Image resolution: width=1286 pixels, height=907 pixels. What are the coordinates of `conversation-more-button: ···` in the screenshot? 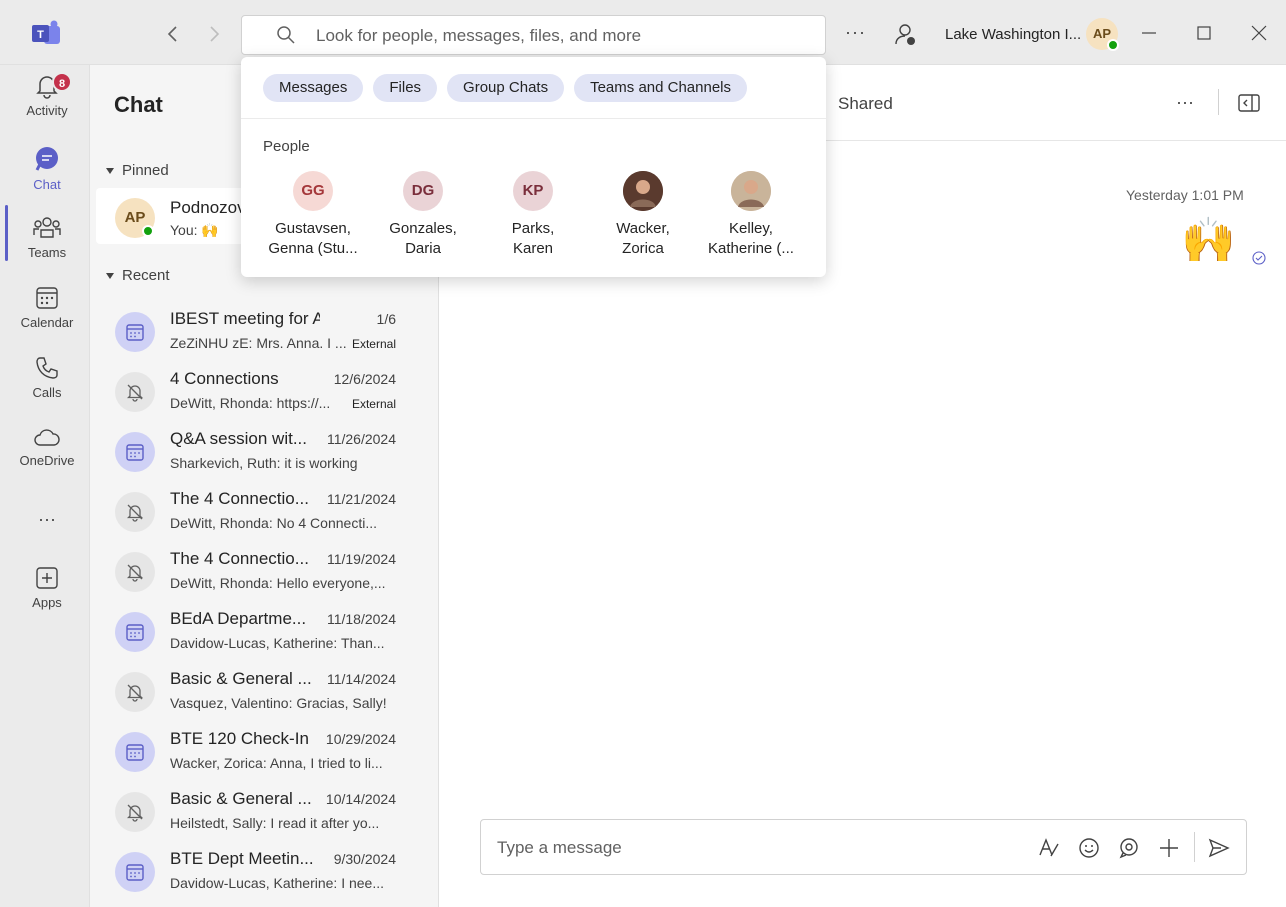 It's located at (1185, 102).